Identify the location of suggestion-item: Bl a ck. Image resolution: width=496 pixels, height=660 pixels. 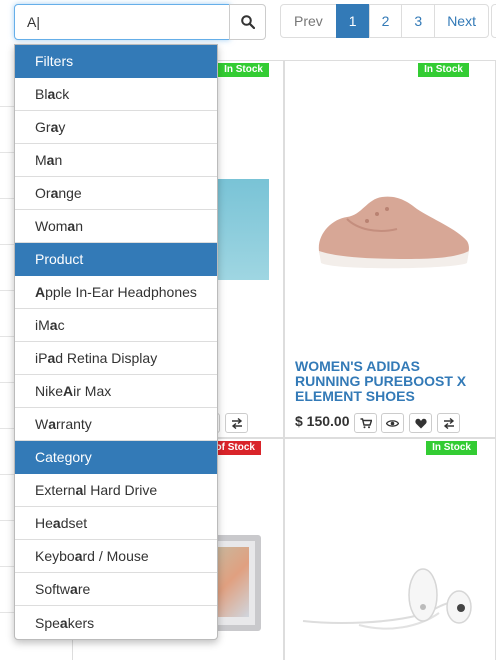
(116, 94).